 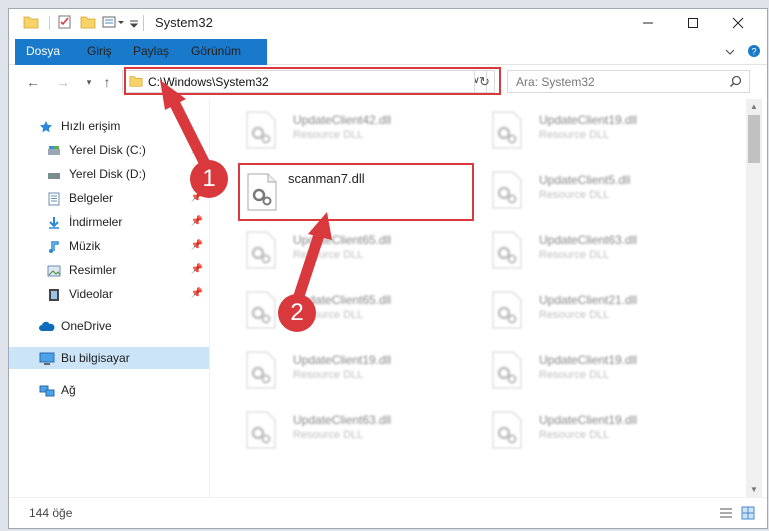 I want to click on nav-label: OneDrive, so click(x=86, y=326).